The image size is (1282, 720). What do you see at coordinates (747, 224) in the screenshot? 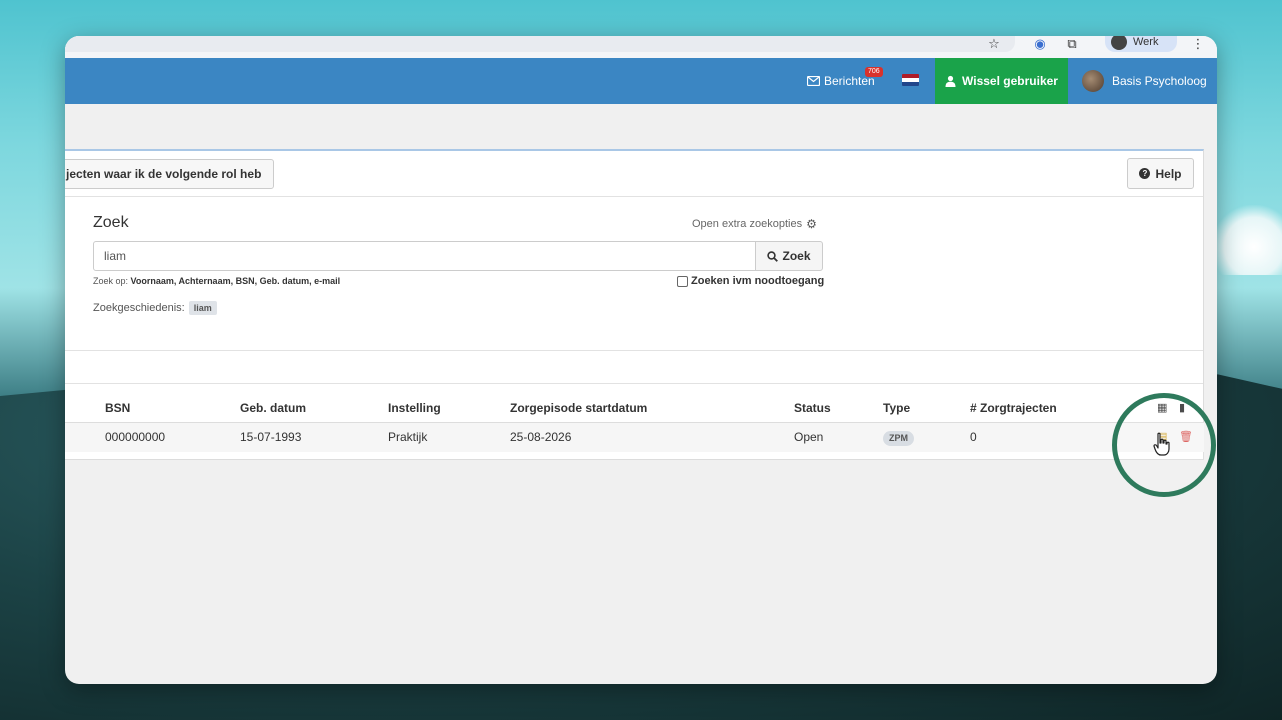
I see `extra-options-label: Open extra zoekopties` at bounding box center [747, 224].